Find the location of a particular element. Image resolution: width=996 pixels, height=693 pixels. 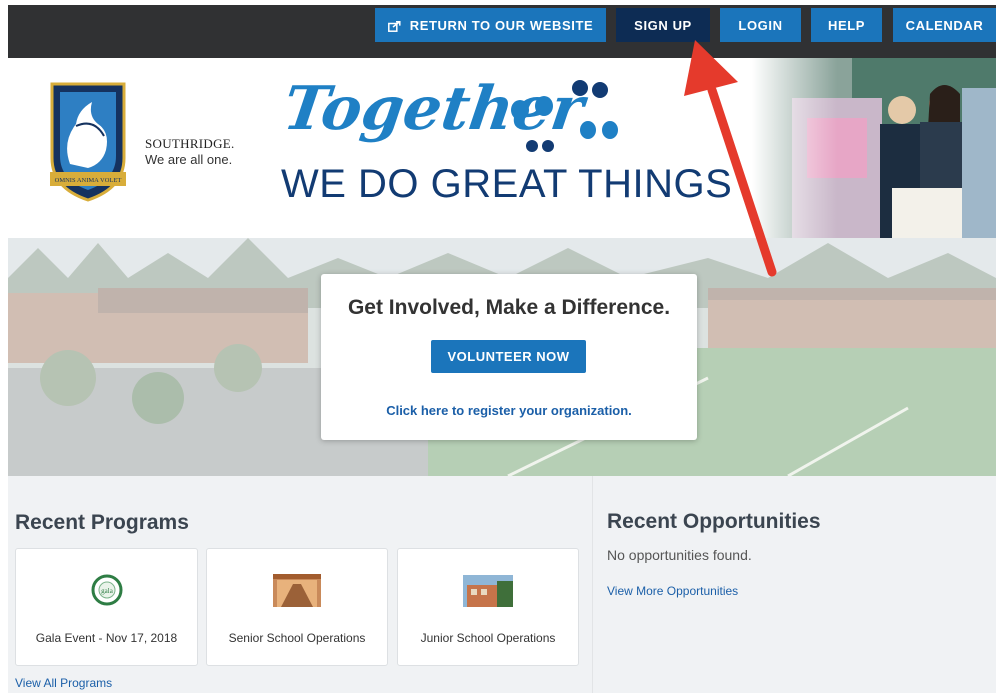

external-link-icon is located at coordinates (394, 26).